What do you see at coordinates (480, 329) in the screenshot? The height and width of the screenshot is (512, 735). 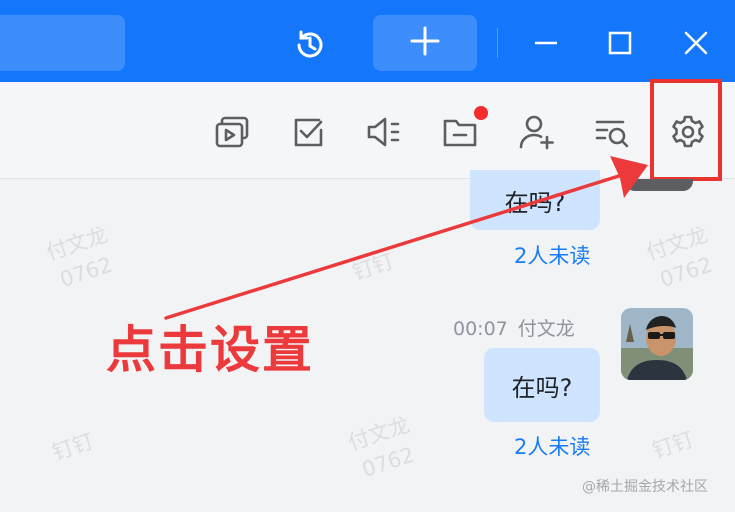 I see `message-time: 00:07` at bounding box center [480, 329].